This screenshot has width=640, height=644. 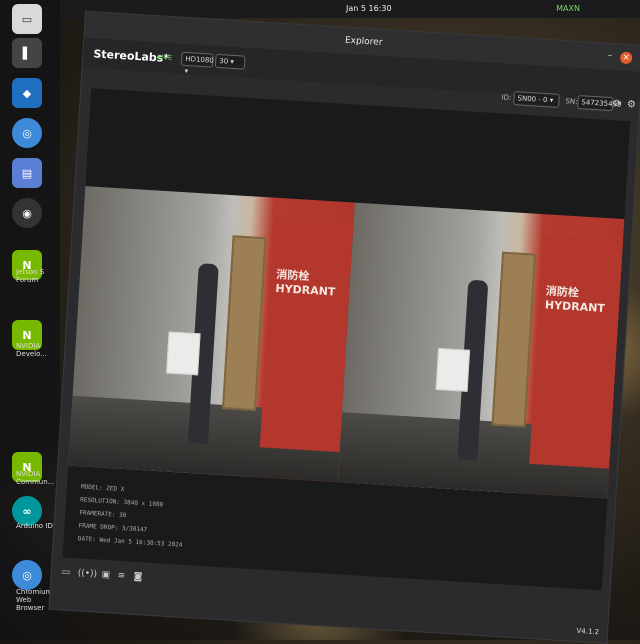 I want to click on svo-icon: ≡, so click(x=121, y=576).